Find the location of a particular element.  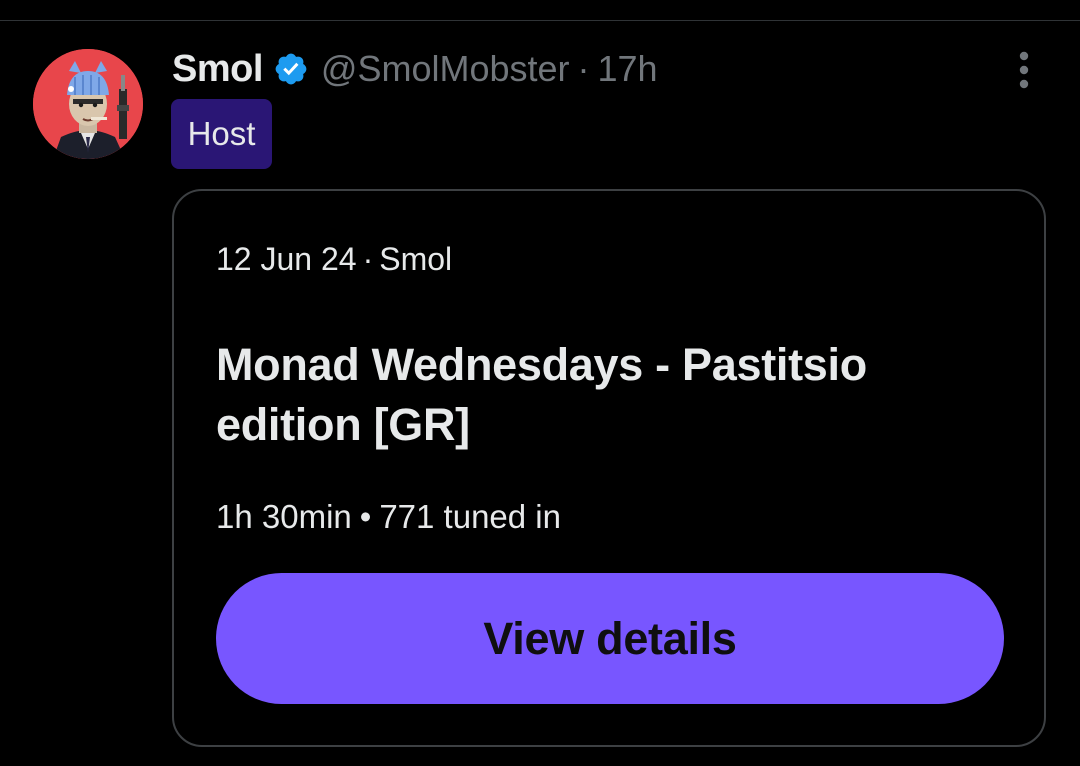

post-header: Smol @SmolMobster · 17h is located at coordinates (415, 69).